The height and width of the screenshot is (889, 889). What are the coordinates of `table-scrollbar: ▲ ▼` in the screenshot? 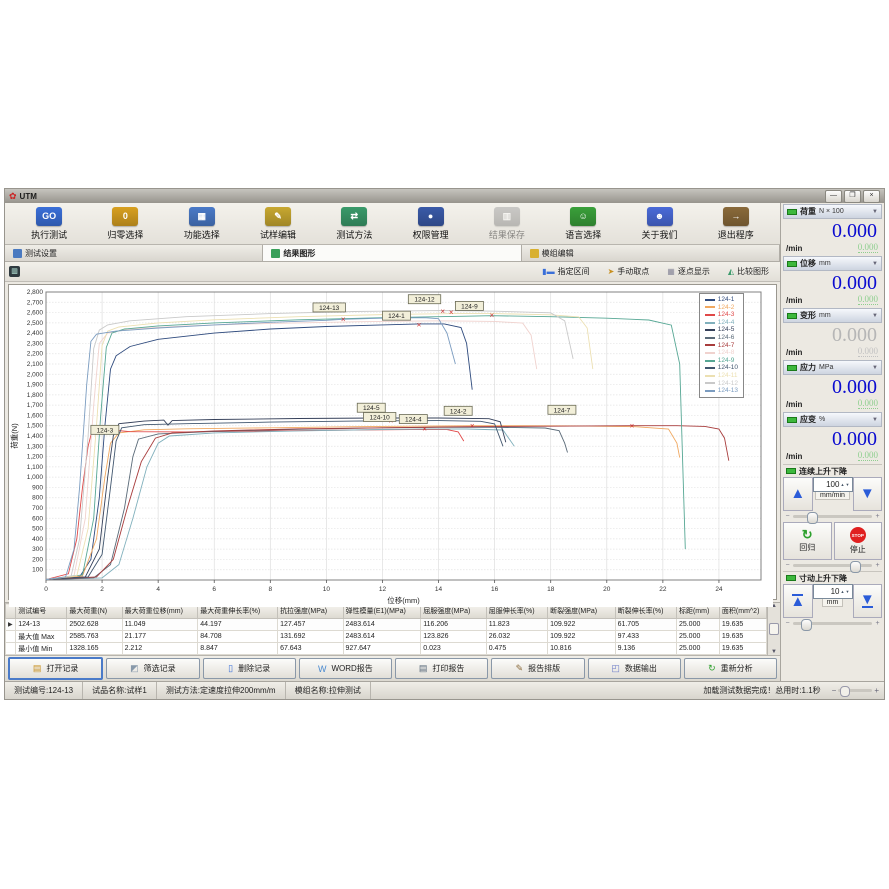 It's located at (773, 629).